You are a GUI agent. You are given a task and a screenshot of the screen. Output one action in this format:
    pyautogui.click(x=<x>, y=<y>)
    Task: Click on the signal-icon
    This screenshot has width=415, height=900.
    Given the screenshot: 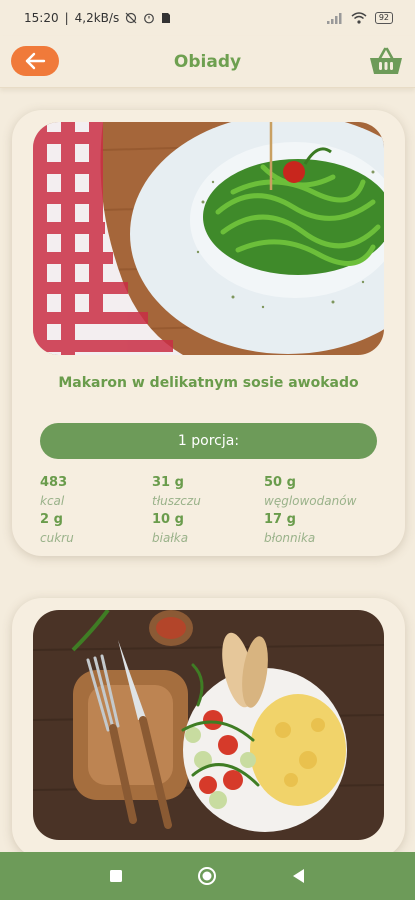 What is the action you would take?
    pyautogui.click(x=334, y=18)
    